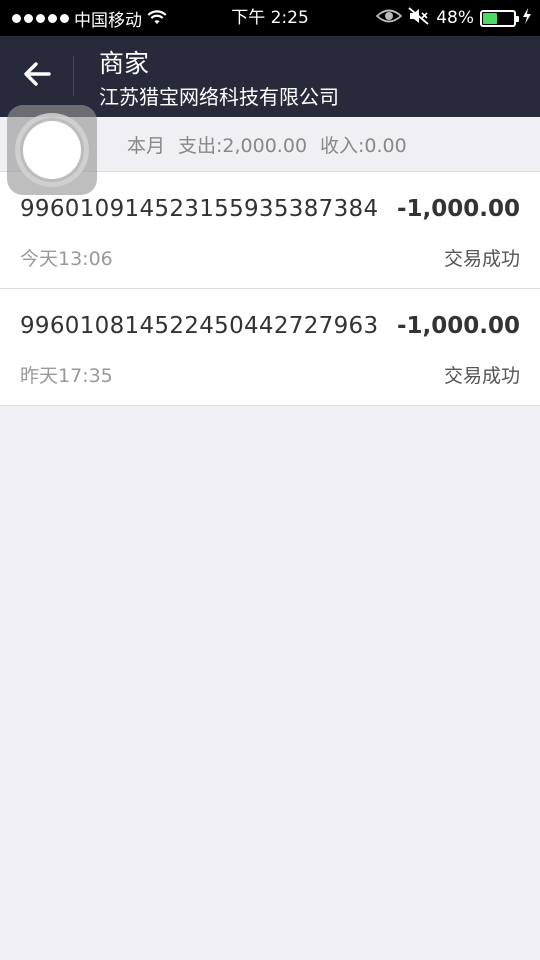 This screenshot has height=960, width=540. I want to click on battery-icon, so click(499, 18).